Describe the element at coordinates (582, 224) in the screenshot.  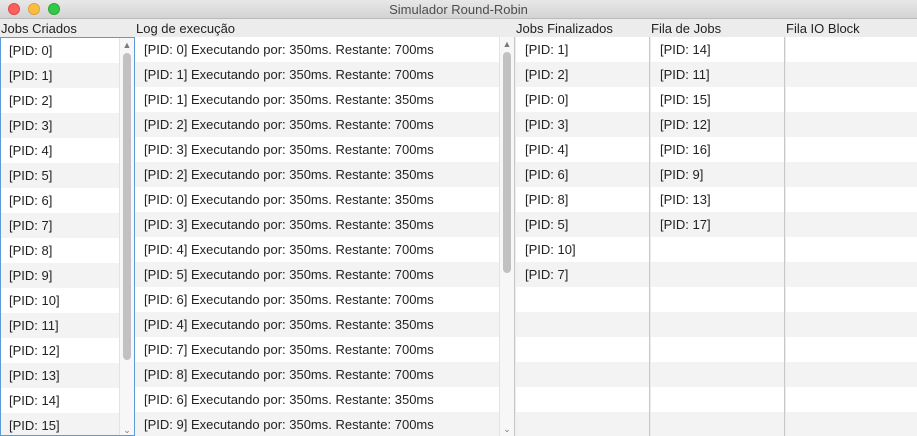
I see `jobs-finished-item: [PID: 5]` at that location.